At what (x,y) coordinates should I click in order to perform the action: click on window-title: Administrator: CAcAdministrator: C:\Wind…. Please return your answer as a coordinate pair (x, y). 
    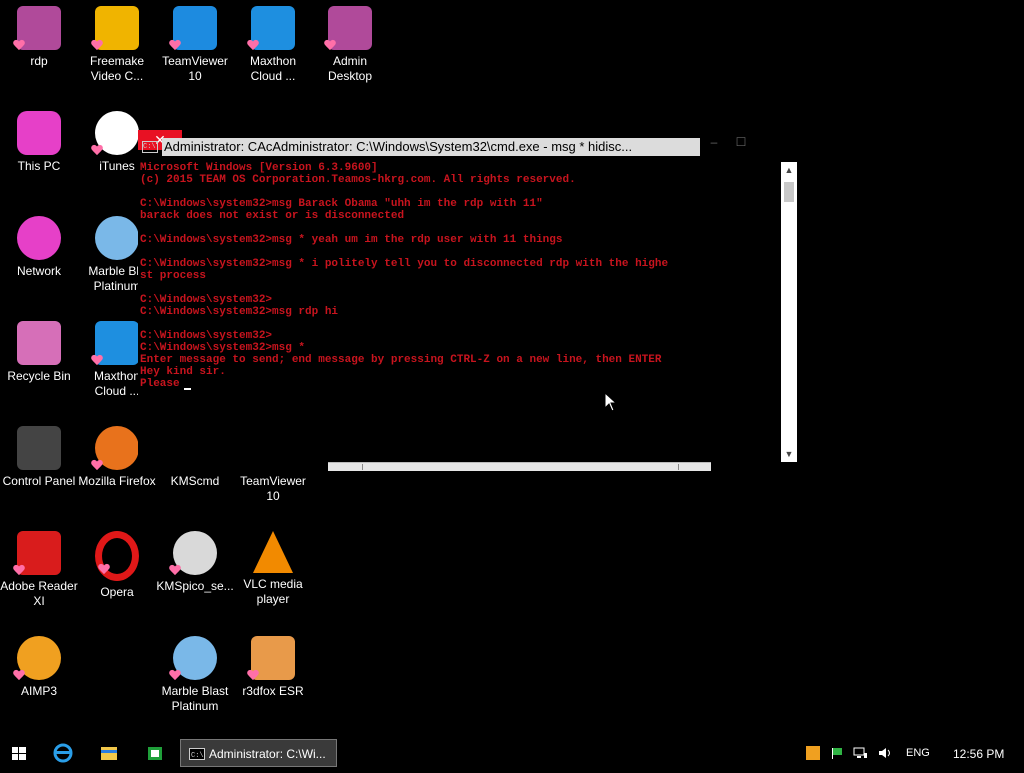
    Looking at the image, I should click on (431, 147).